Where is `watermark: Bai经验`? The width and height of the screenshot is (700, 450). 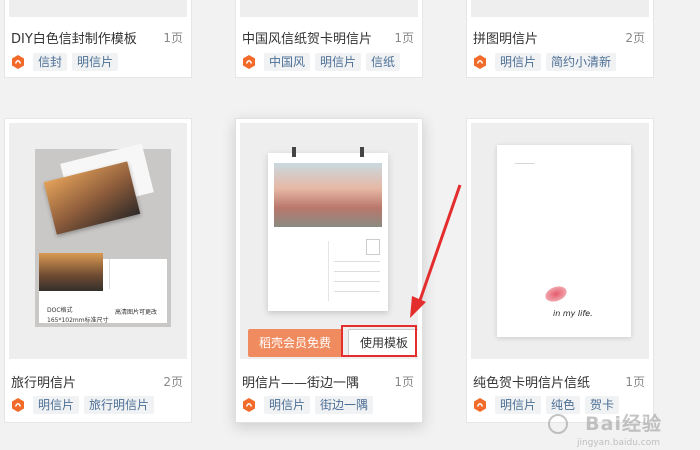 watermark: Bai经验 is located at coordinates (623, 424).